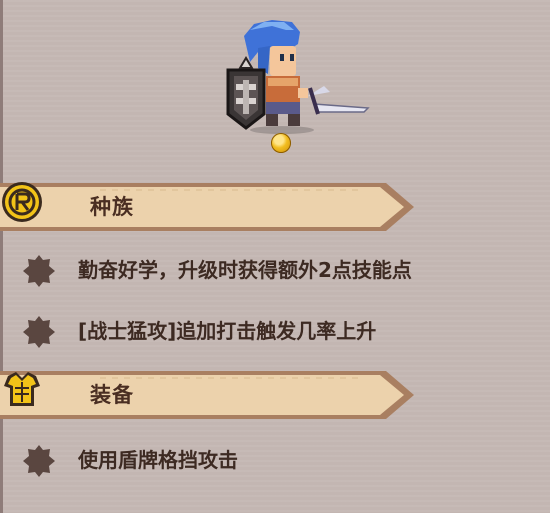  I want to click on race-coin-icon, so click(22, 202).